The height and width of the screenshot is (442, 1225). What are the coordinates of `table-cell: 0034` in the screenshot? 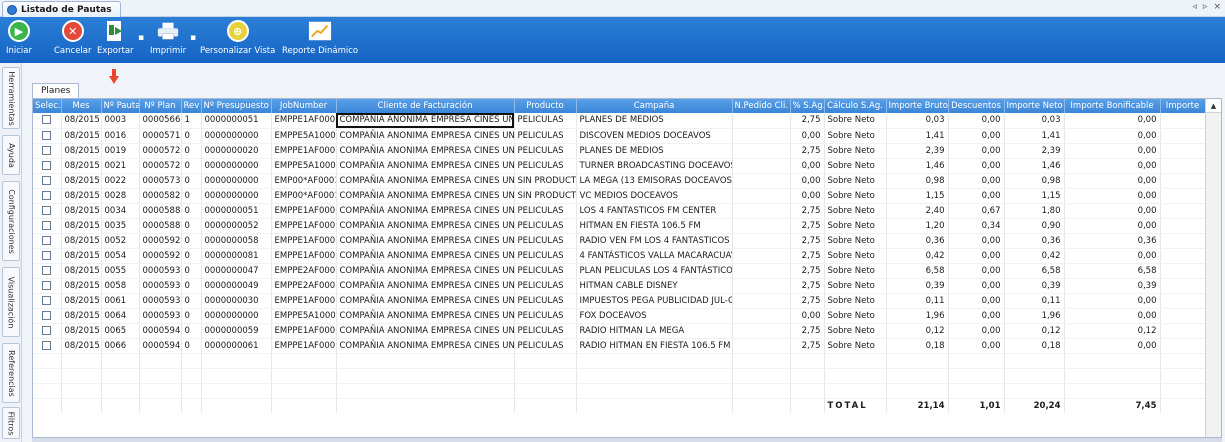 It's located at (120, 211).